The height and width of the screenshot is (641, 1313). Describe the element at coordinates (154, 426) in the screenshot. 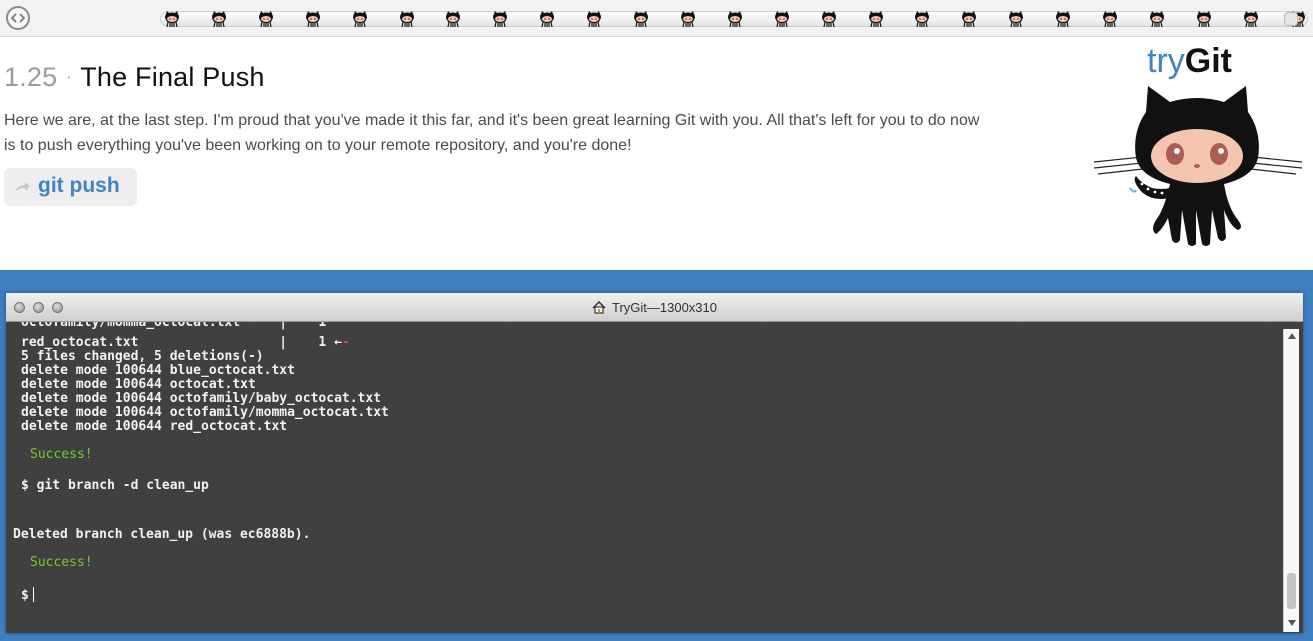

I see `terminal-line: delete mode 100644 red_octocat.txt` at that location.